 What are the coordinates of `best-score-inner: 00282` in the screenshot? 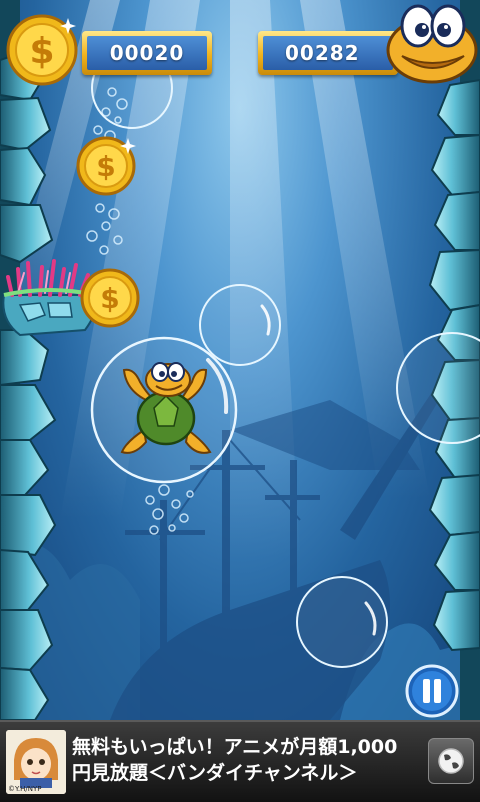 It's located at (328, 53).